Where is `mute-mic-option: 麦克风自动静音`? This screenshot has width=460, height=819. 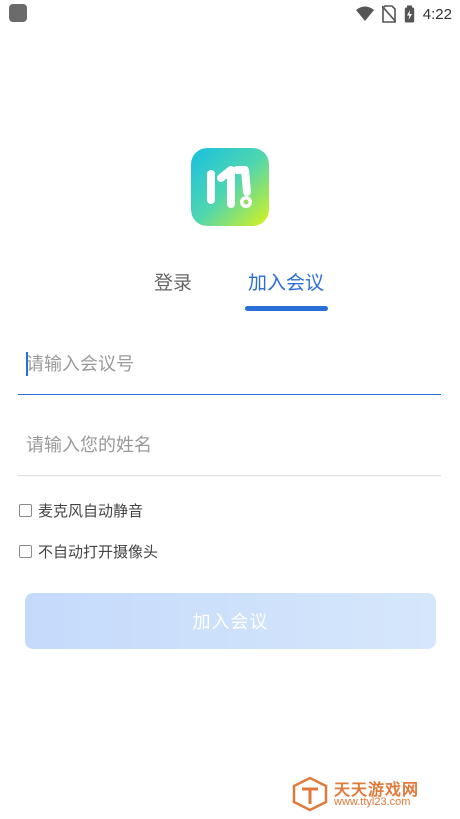
mute-mic-option: 麦克风自动静音 is located at coordinates (81, 510).